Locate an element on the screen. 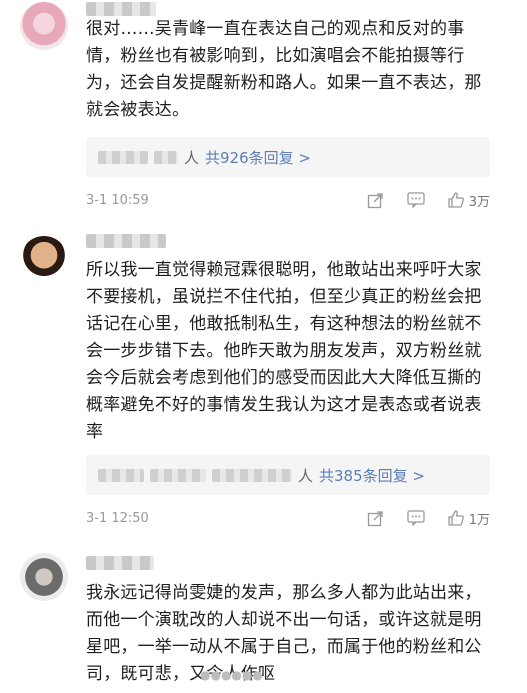  comment-meta: 3-1 12:50 1万 is located at coordinates (288, 518).